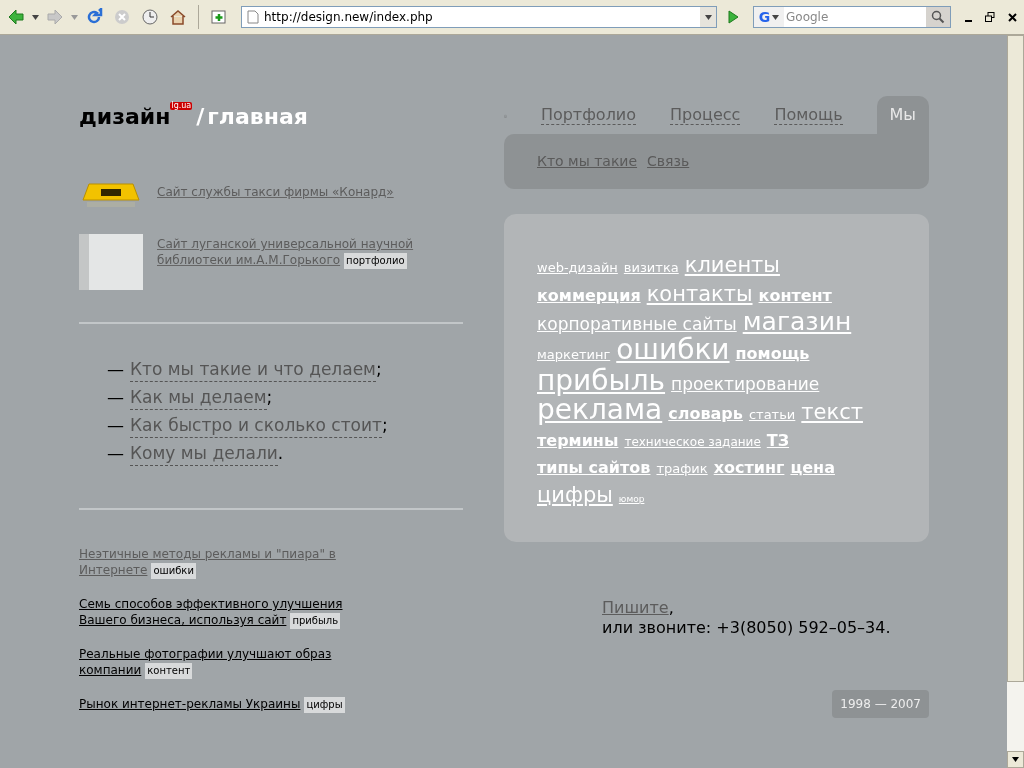 Image resolution: width=1024 pixels, height=768 pixels. What do you see at coordinates (587, 161) in the screenshot?
I see `subnav-link: Кто мы такие` at bounding box center [587, 161].